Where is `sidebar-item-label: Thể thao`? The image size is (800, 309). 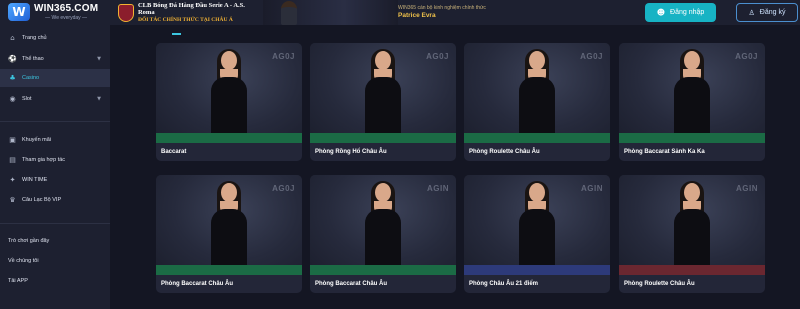
sidebar-item-label: Thể thao is located at coordinates (33, 59).